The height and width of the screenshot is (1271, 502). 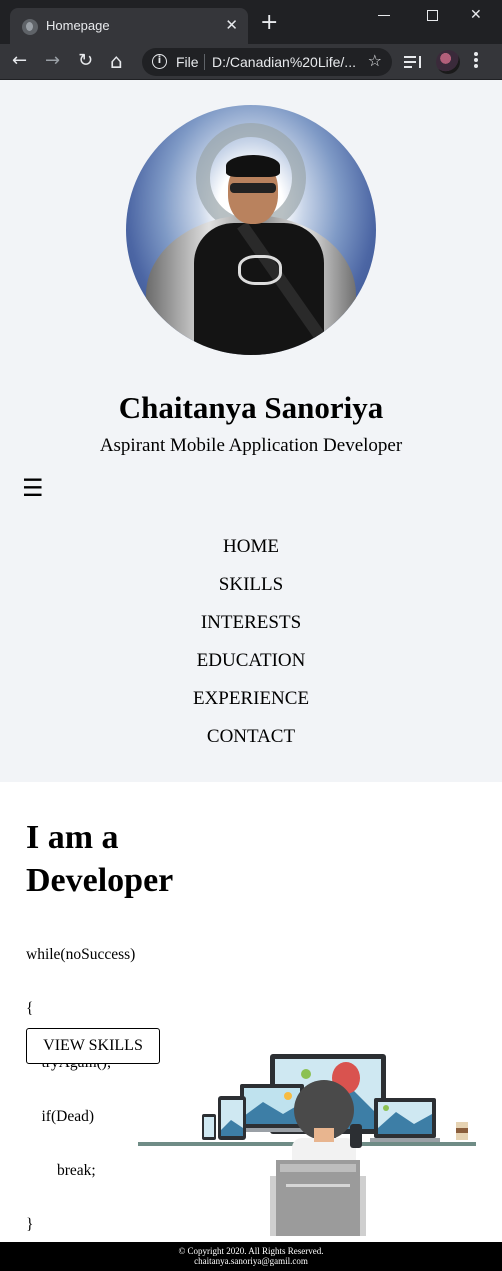 I want to click on minimize-icon, so click(x=384, y=15).